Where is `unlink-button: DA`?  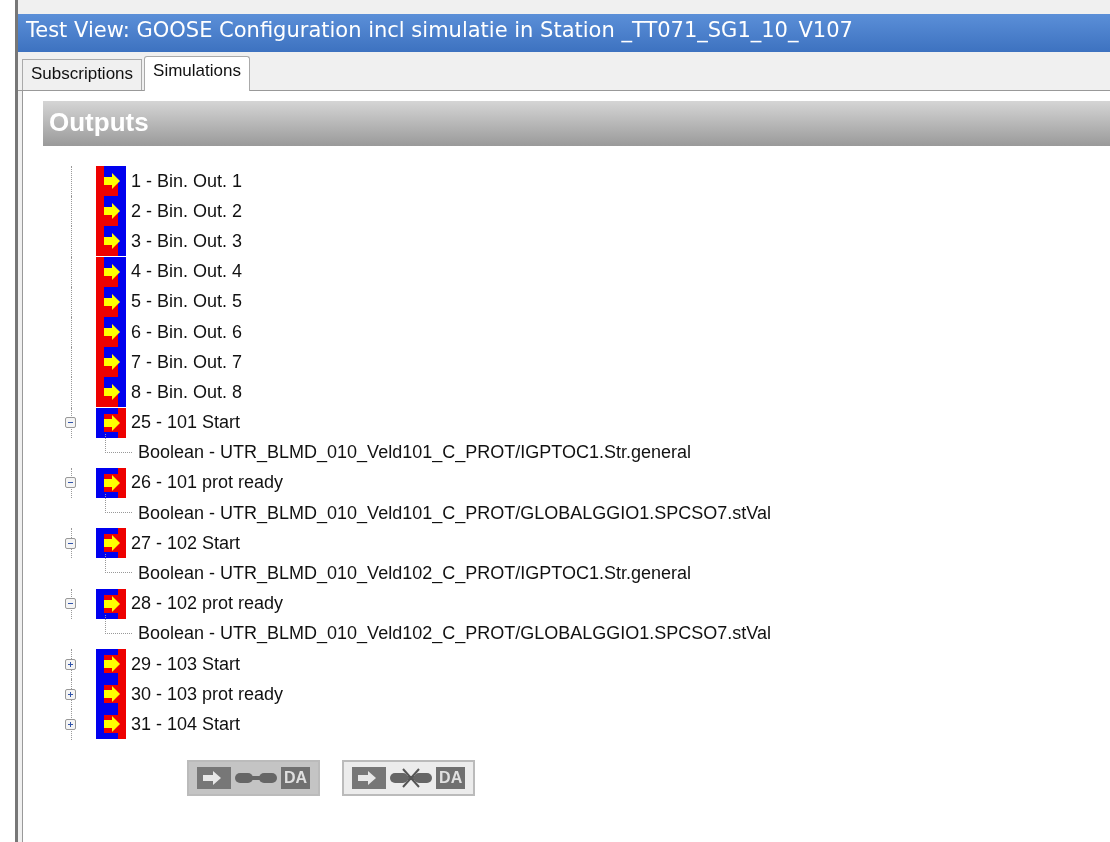 unlink-button: DA is located at coordinates (409, 777).